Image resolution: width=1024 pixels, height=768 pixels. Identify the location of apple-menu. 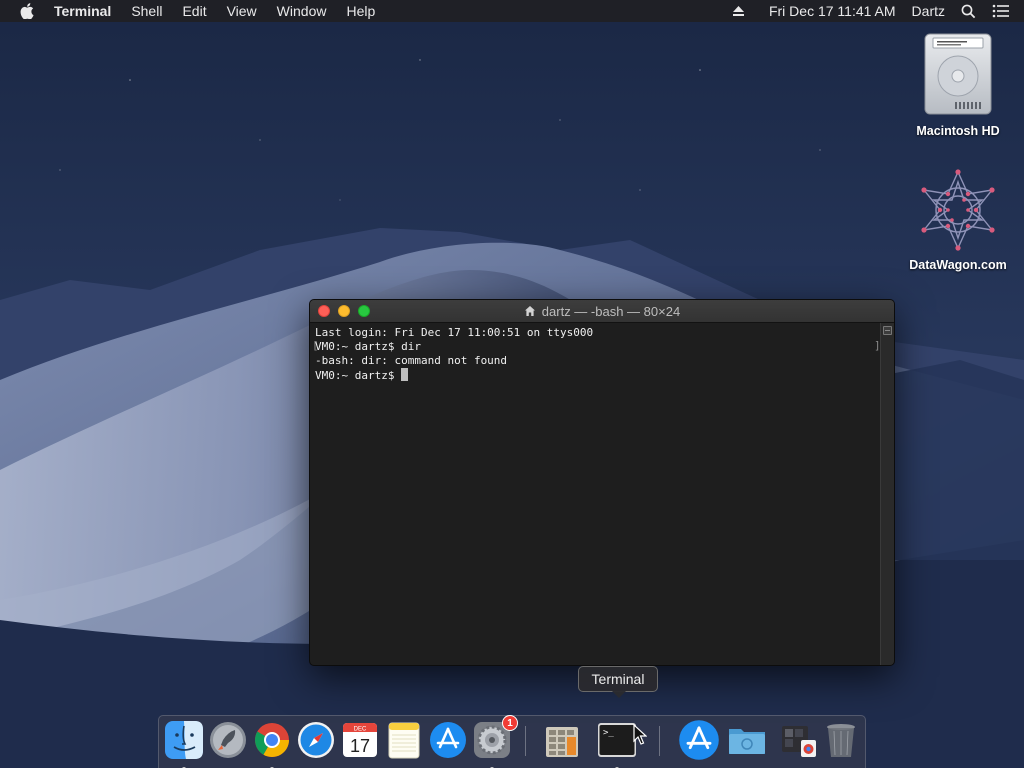
(27, 11).